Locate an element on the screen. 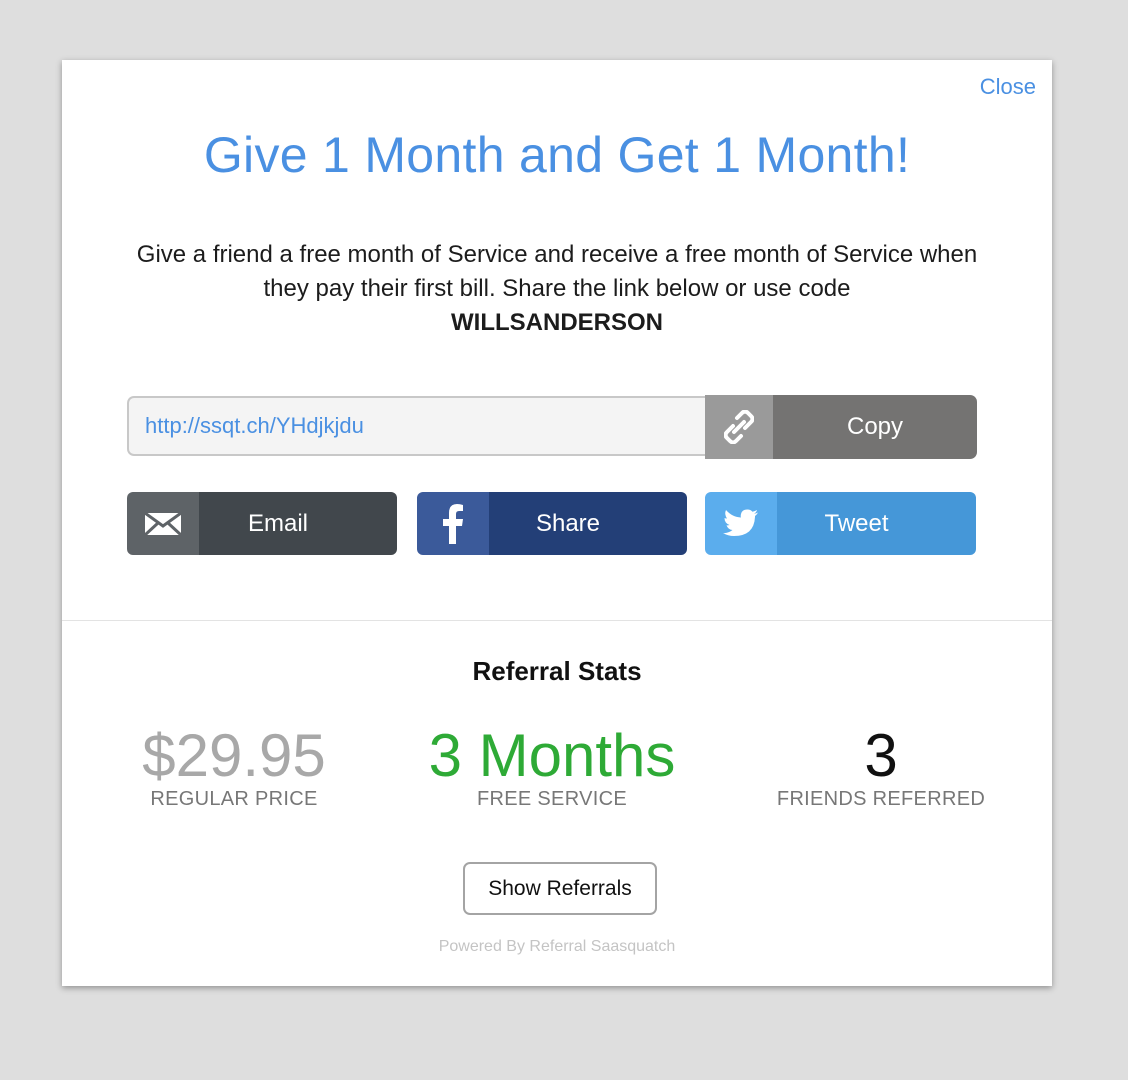  close-button: Close is located at coordinates (1008, 87).